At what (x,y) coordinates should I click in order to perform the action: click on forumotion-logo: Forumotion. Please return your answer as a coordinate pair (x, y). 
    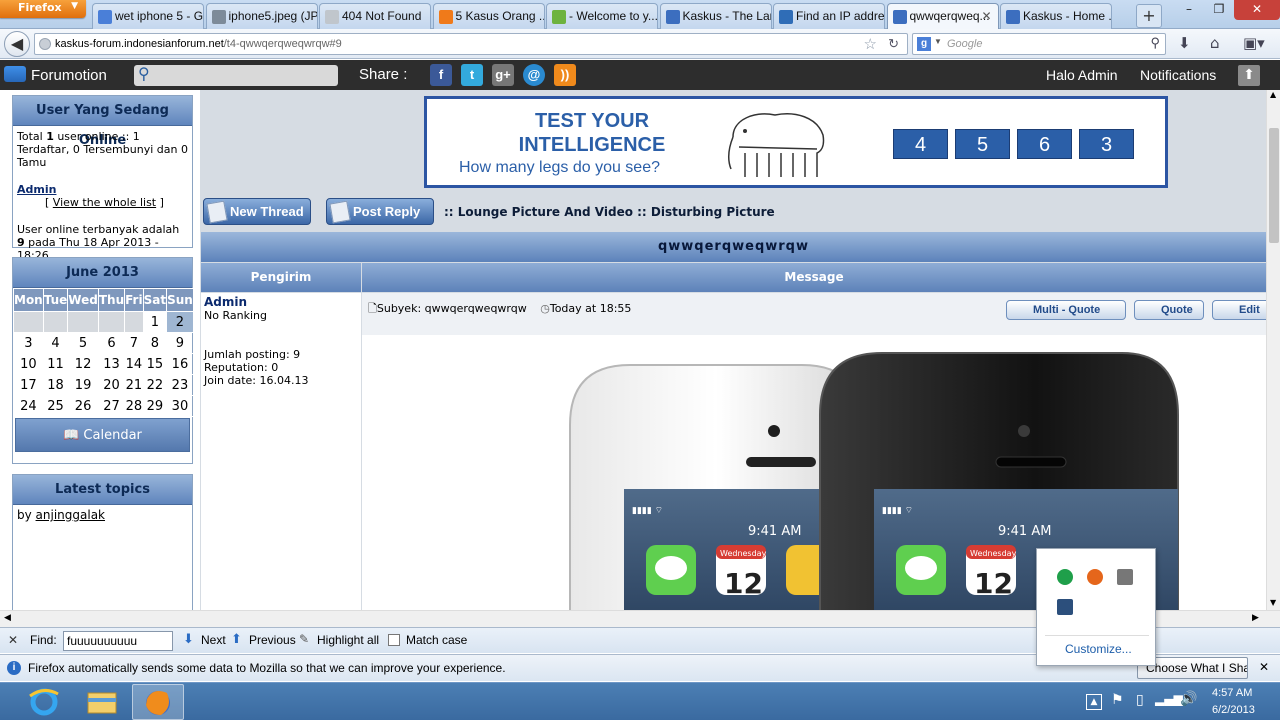
    Looking at the image, I should click on (55, 75).